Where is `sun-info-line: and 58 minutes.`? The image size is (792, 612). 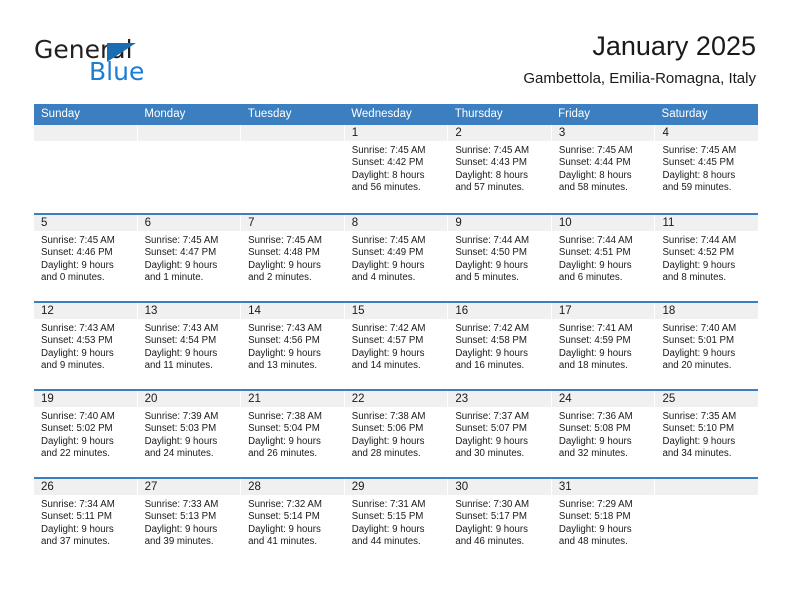 sun-info-line: and 58 minutes. is located at coordinates (593, 187).